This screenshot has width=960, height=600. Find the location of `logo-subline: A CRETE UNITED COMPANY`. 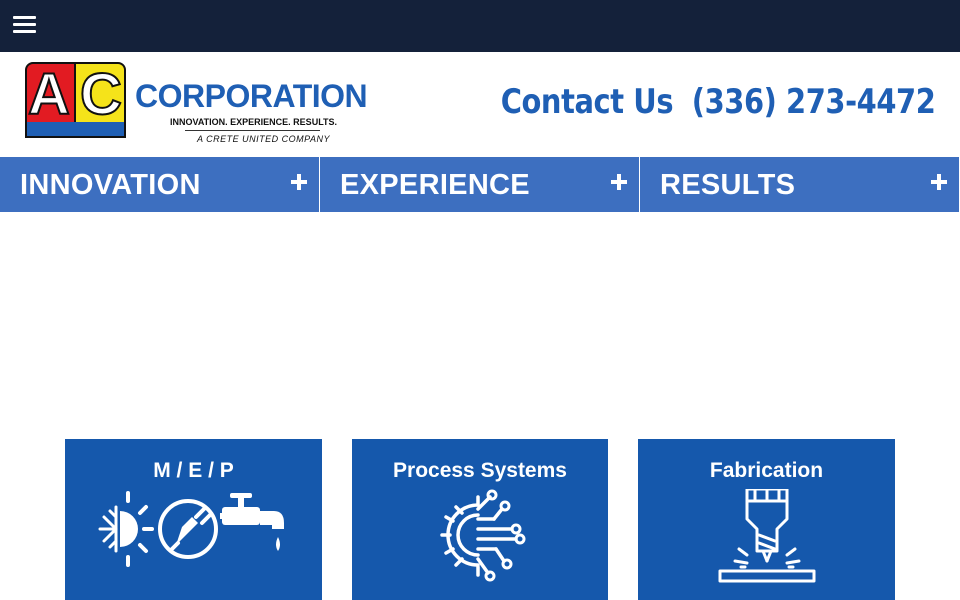

logo-subline: A CRETE UNITED COMPANY is located at coordinates (264, 139).